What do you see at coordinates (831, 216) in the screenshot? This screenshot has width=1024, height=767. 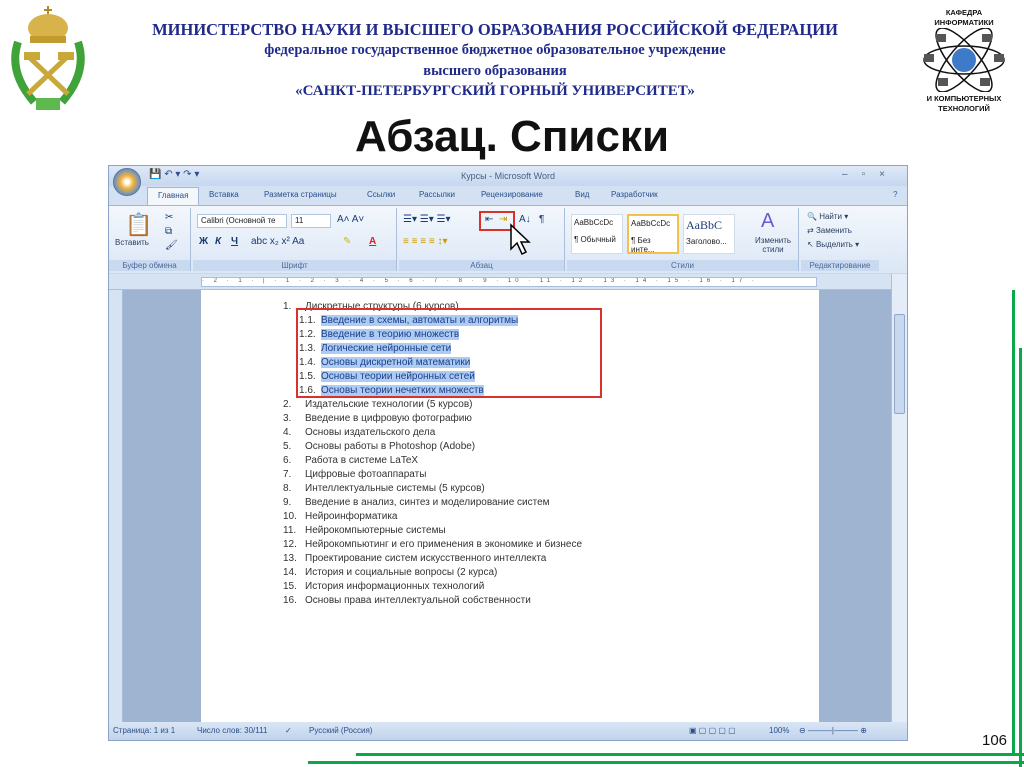 I see `find-label: Найти` at bounding box center [831, 216].